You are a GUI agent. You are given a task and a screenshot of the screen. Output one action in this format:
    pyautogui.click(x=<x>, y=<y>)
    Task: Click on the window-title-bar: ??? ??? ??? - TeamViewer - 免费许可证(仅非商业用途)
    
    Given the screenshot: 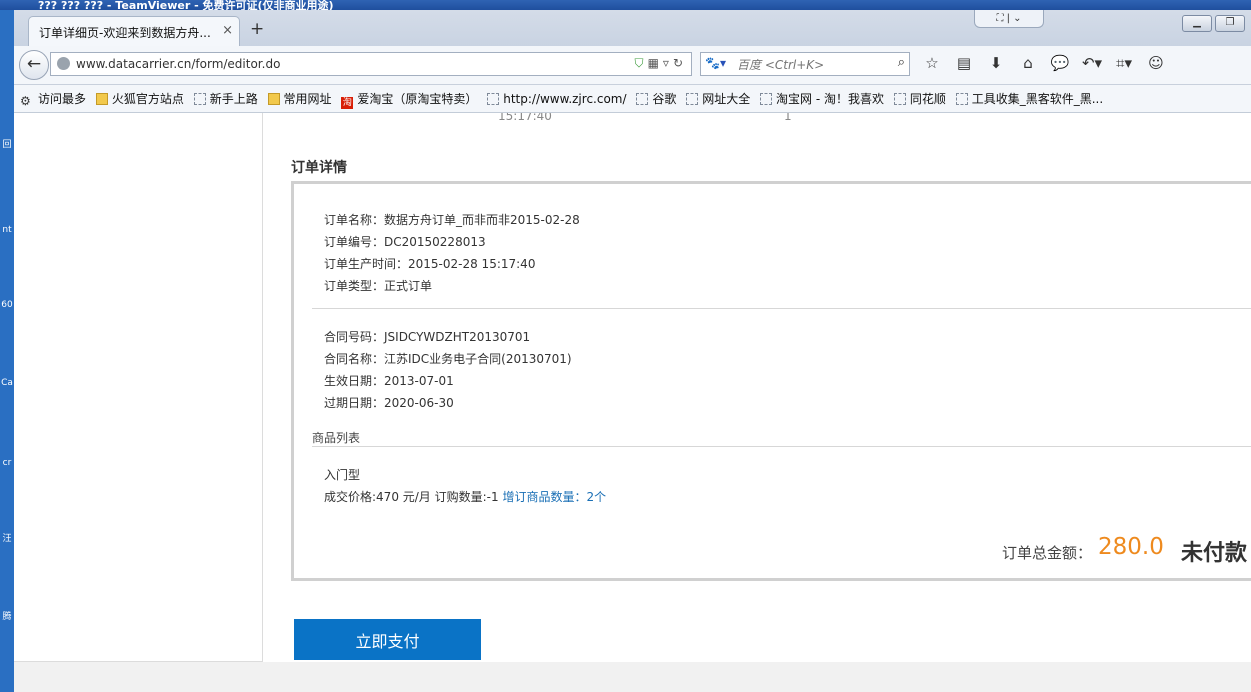 What is the action you would take?
    pyautogui.click(x=625, y=5)
    